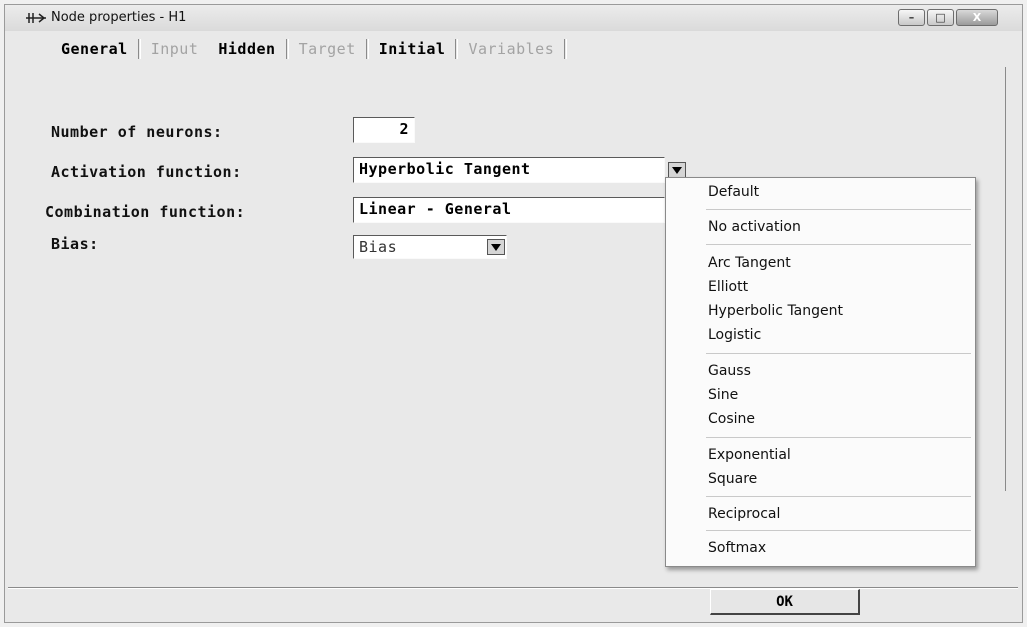  I want to click on neurons-input: 2, so click(384, 130).